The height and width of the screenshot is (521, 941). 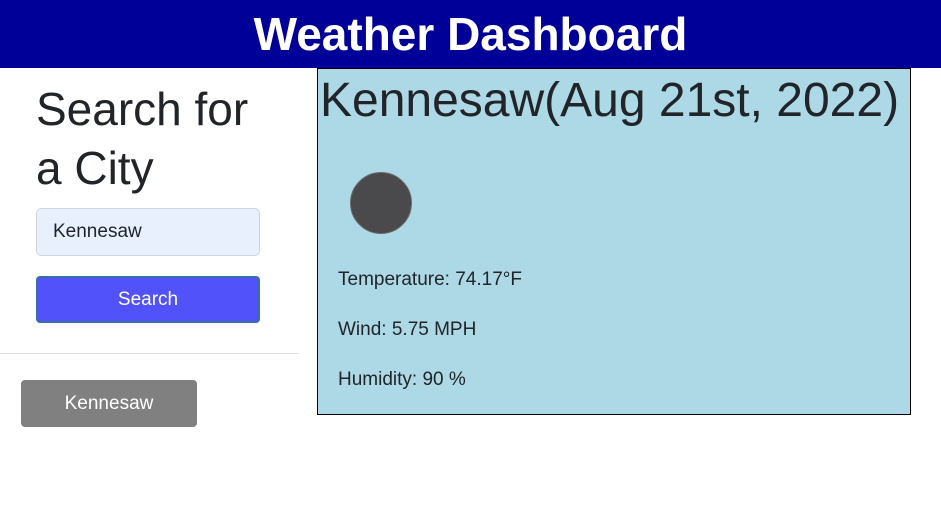 I want to click on search-button: Search, so click(x=148, y=299).